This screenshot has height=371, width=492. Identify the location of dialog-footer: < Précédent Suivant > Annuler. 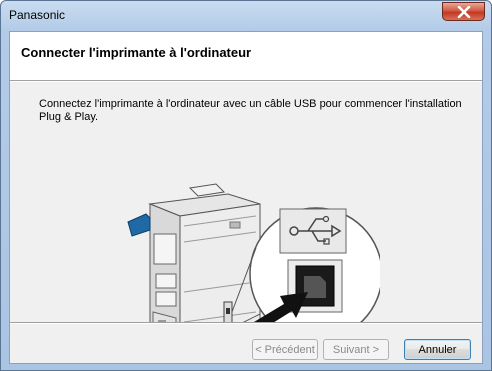
(246, 343).